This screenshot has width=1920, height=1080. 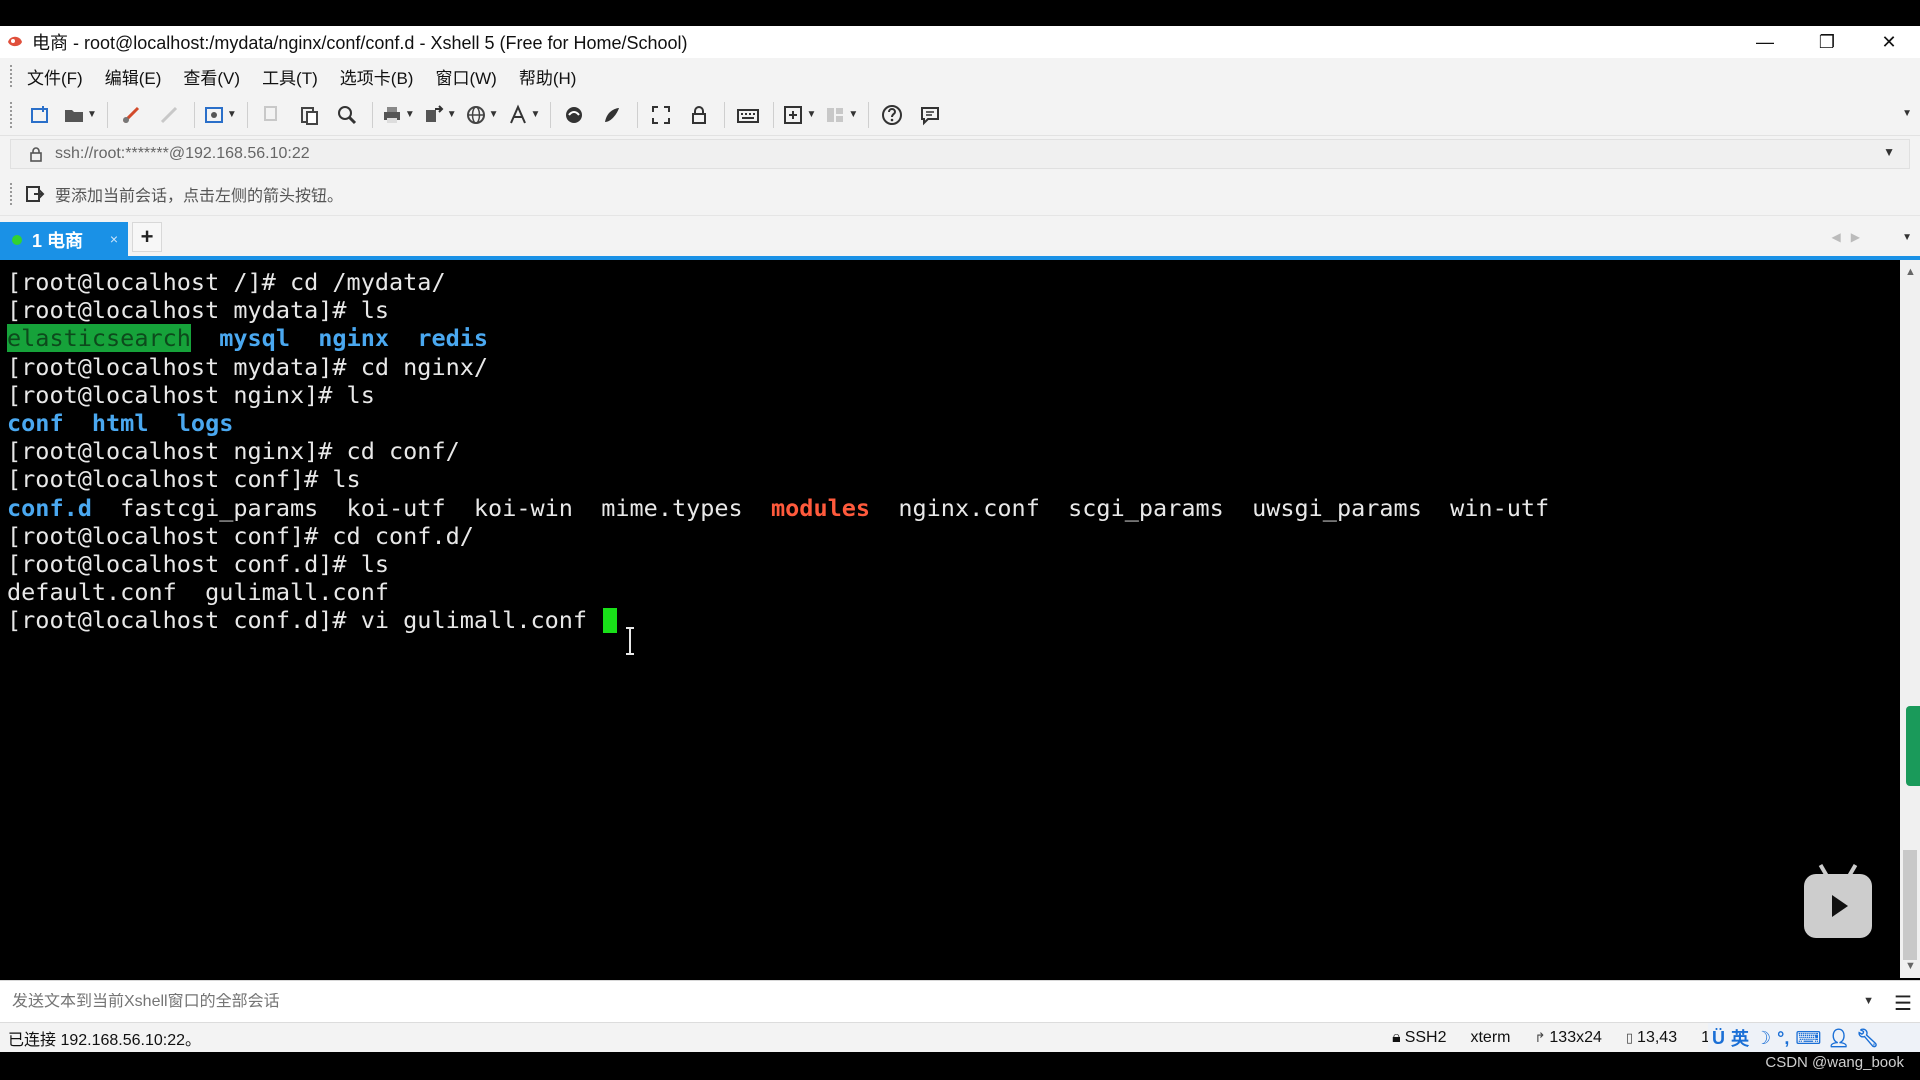 I want to click on terminal-text: [root@localhost conf.d]# ls, so click(x=198, y=563).